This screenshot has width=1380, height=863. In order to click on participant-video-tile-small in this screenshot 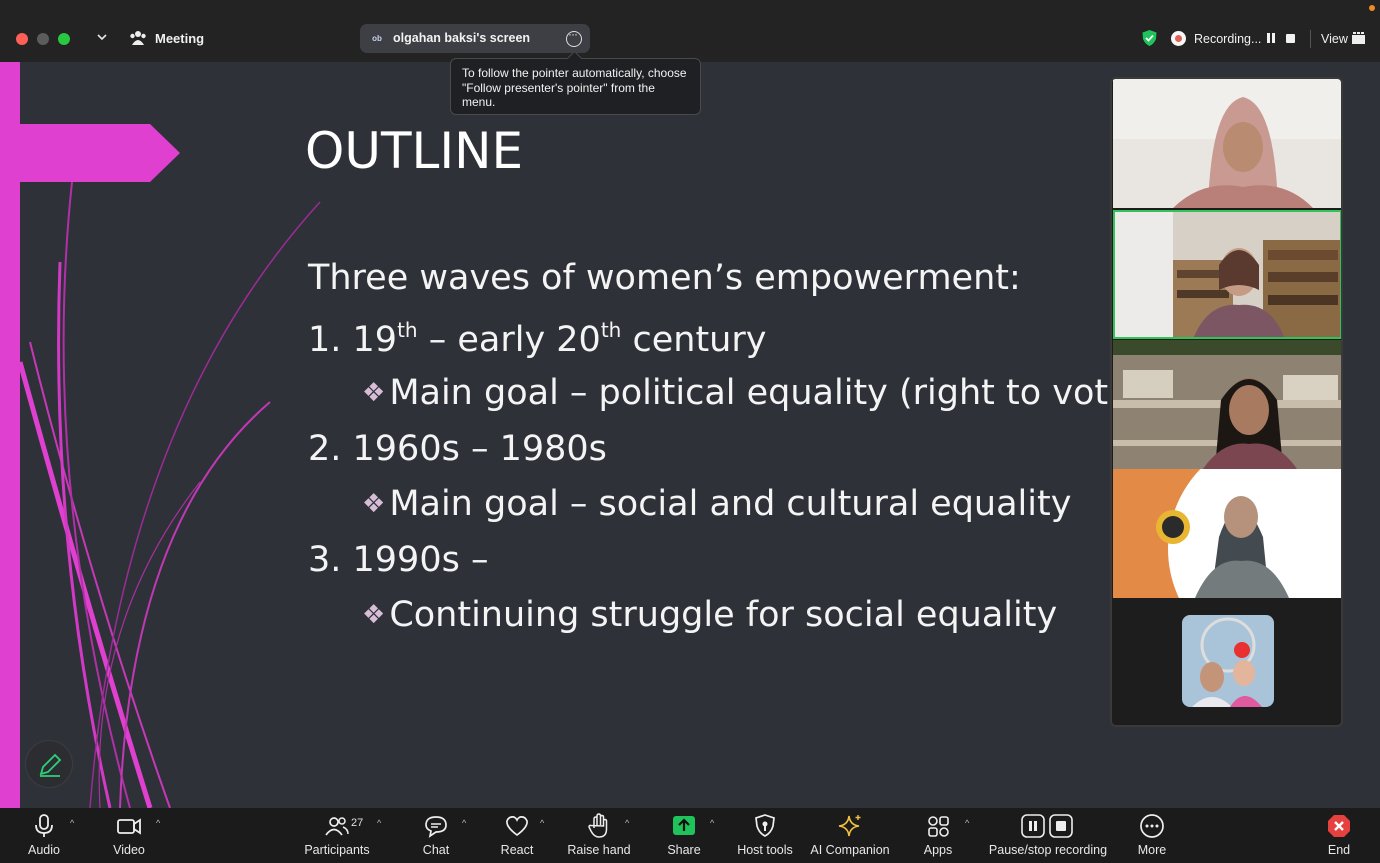, I will do `click(1228, 661)`.